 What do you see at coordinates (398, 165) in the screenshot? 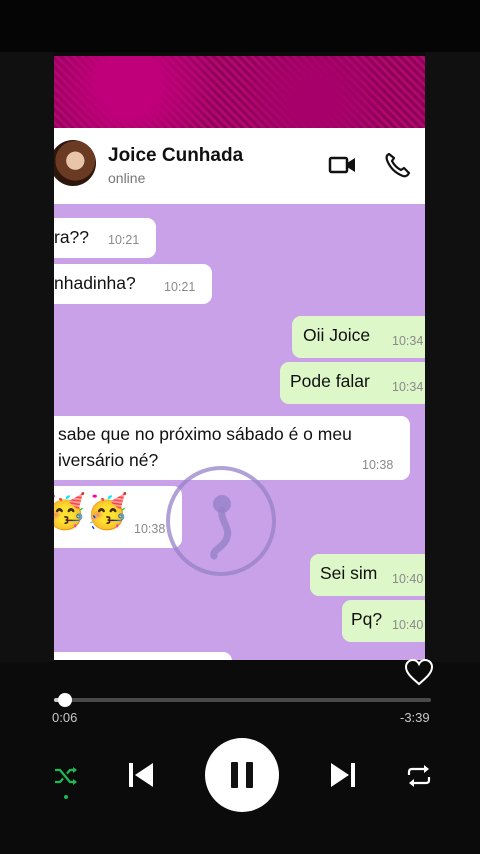
I see `phone-icon` at bounding box center [398, 165].